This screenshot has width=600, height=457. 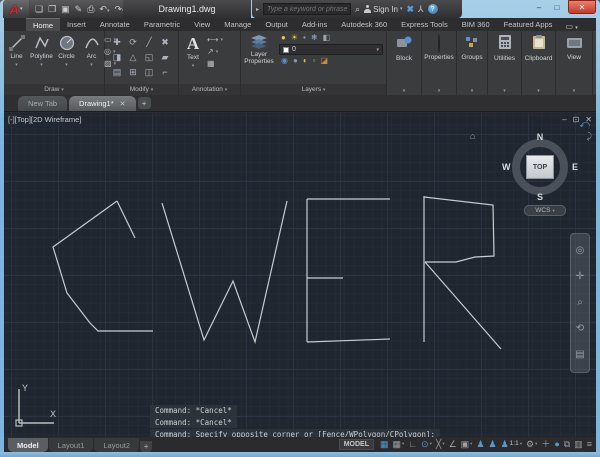 What do you see at coordinates (472, 63) in the screenshot?
I see `groups-panel: Groups ▾` at bounding box center [472, 63].